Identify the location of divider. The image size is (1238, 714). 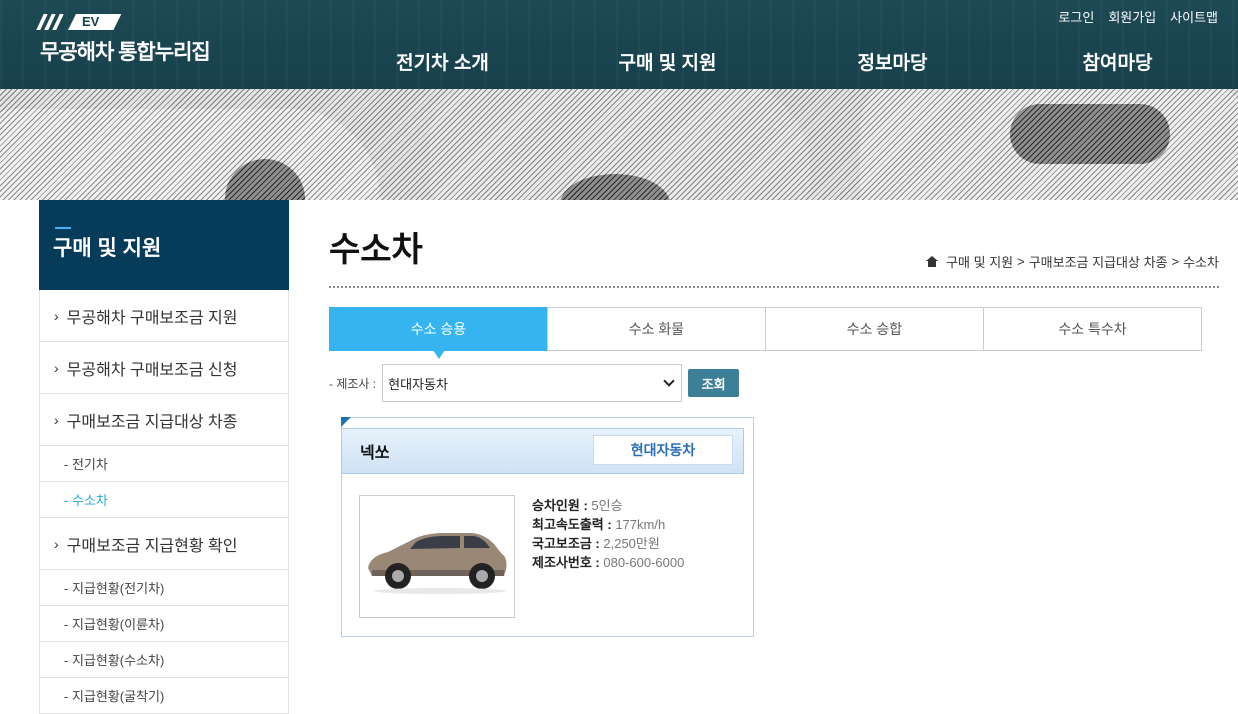
(774, 287).